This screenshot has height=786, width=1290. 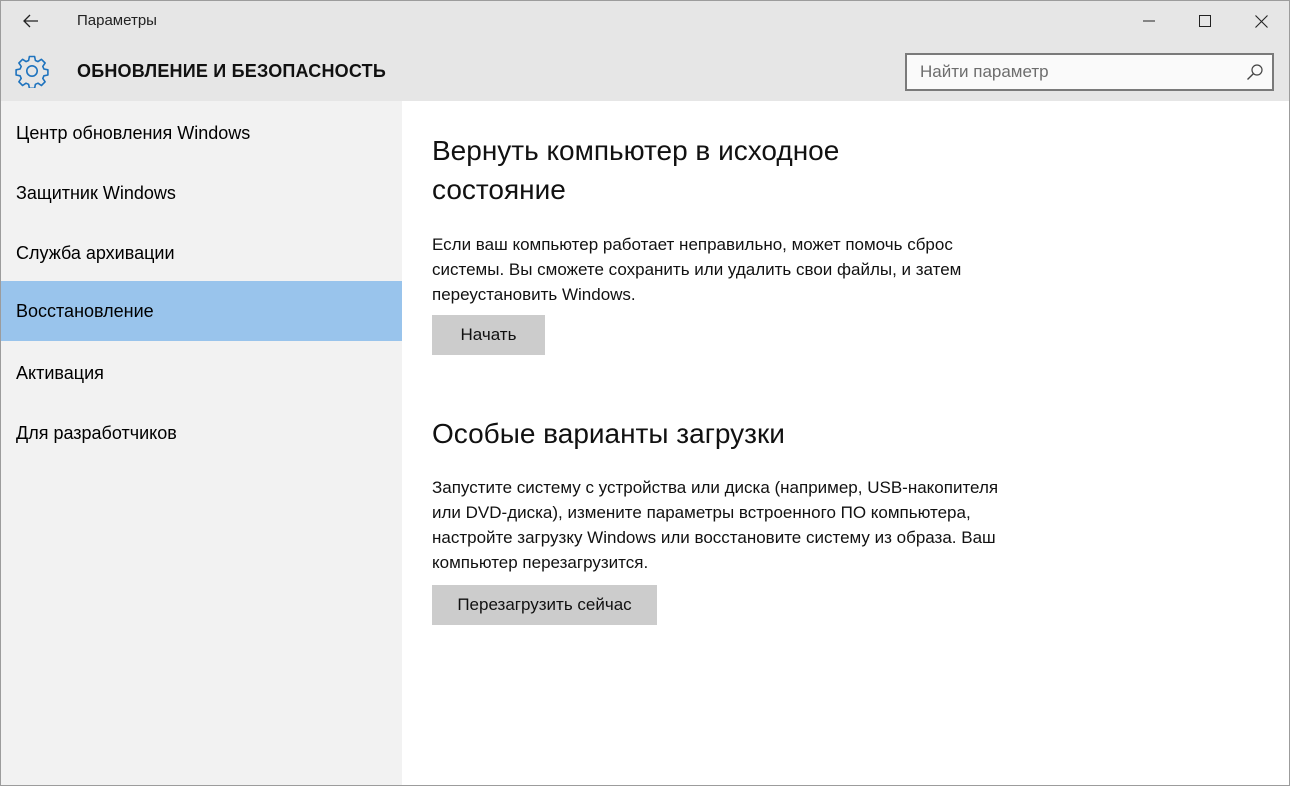 I want to click on search-icon, so click(x=1255, y=72).